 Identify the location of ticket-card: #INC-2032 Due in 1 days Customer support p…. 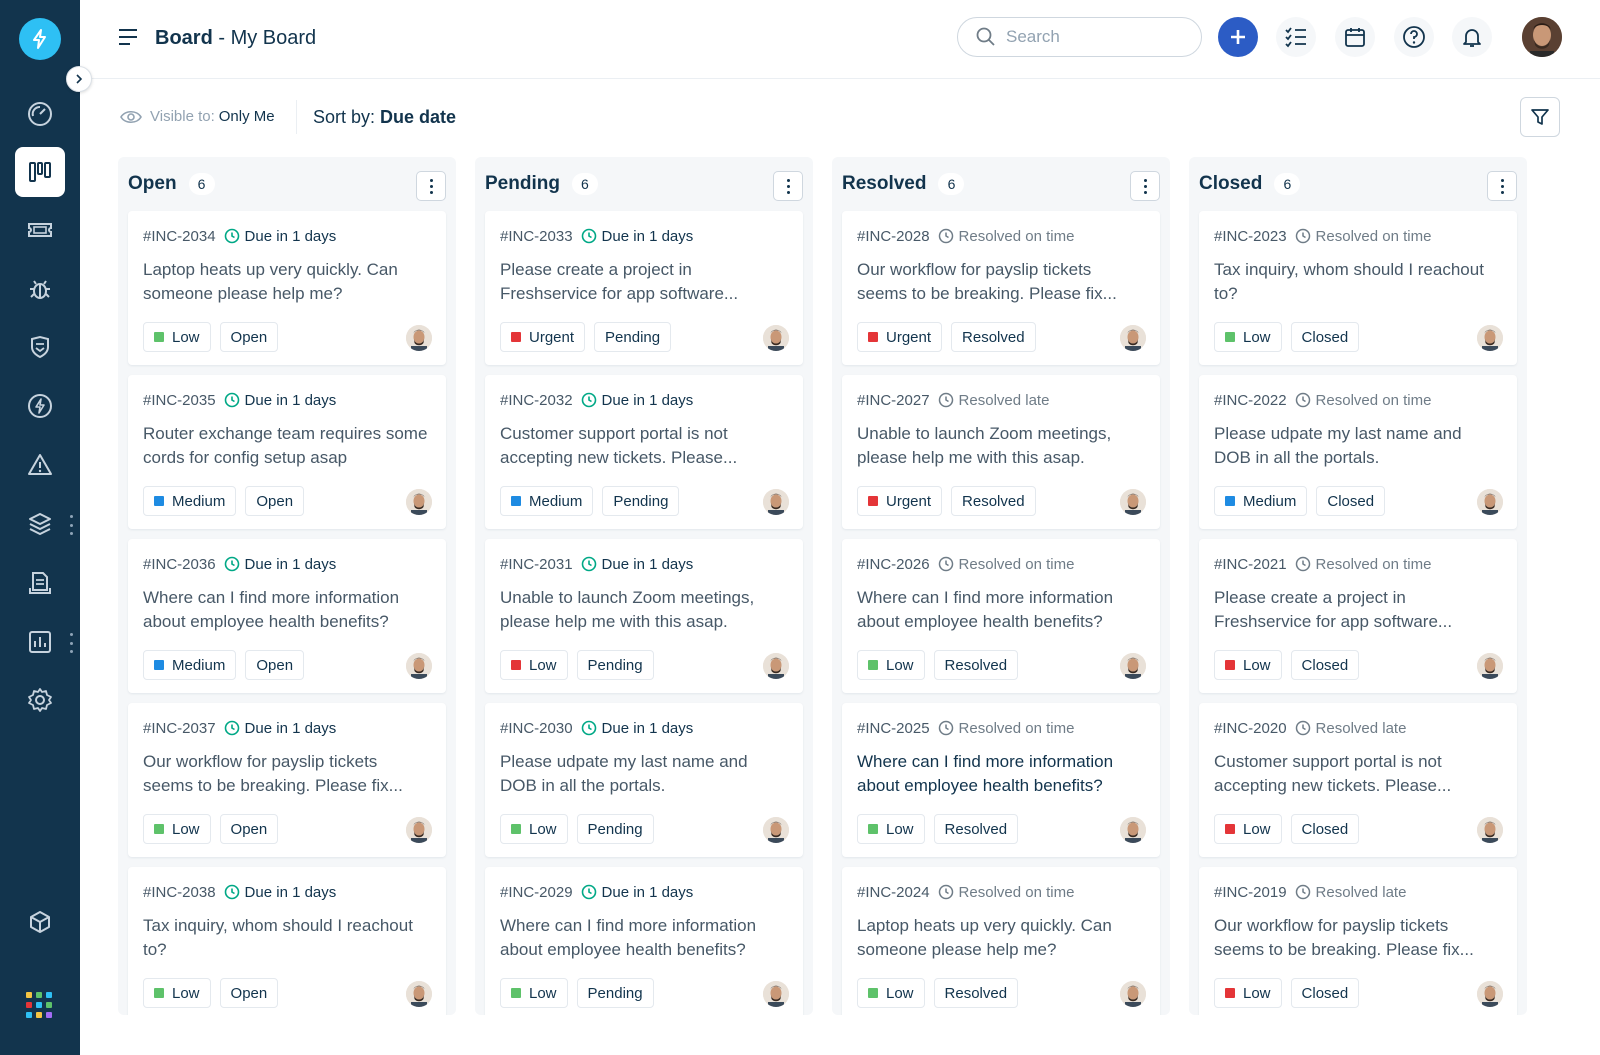
(644, 452).